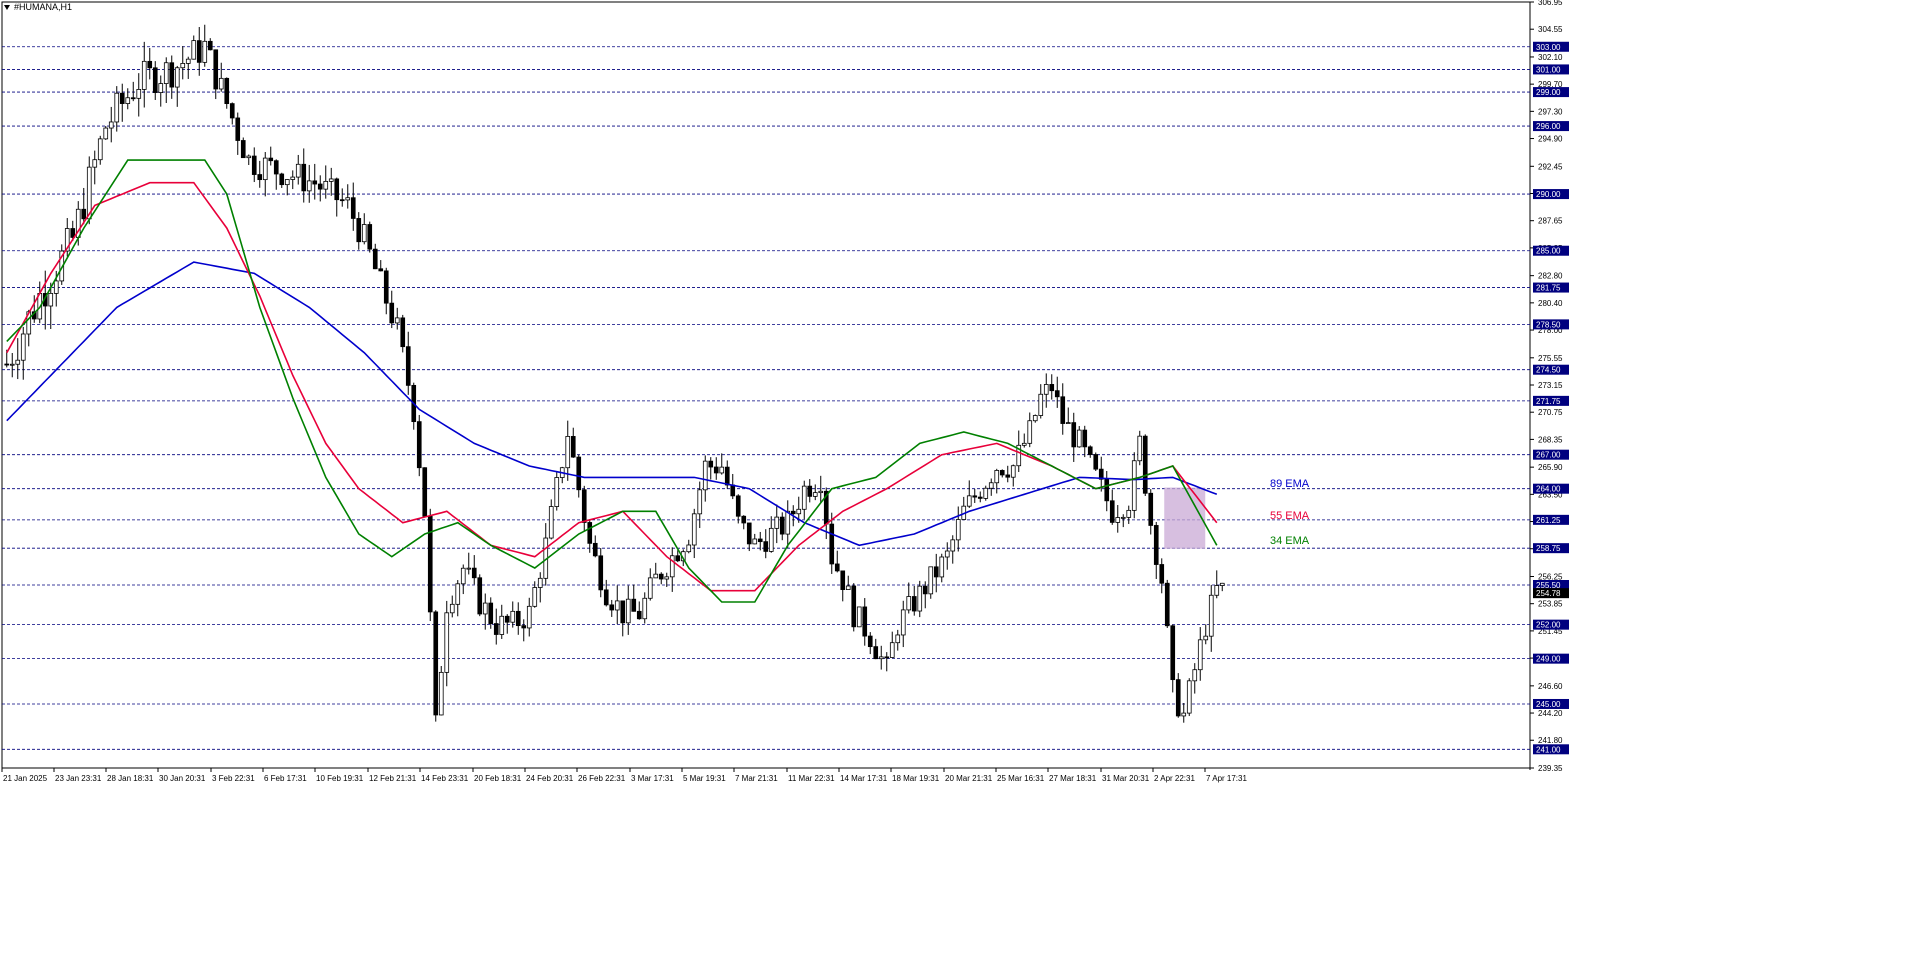 This screenshot has height=963, width=1916. Describe the element at coordinates (1550, 29) in the screenshot. I see `y-tick-label: 304.55` at that location.